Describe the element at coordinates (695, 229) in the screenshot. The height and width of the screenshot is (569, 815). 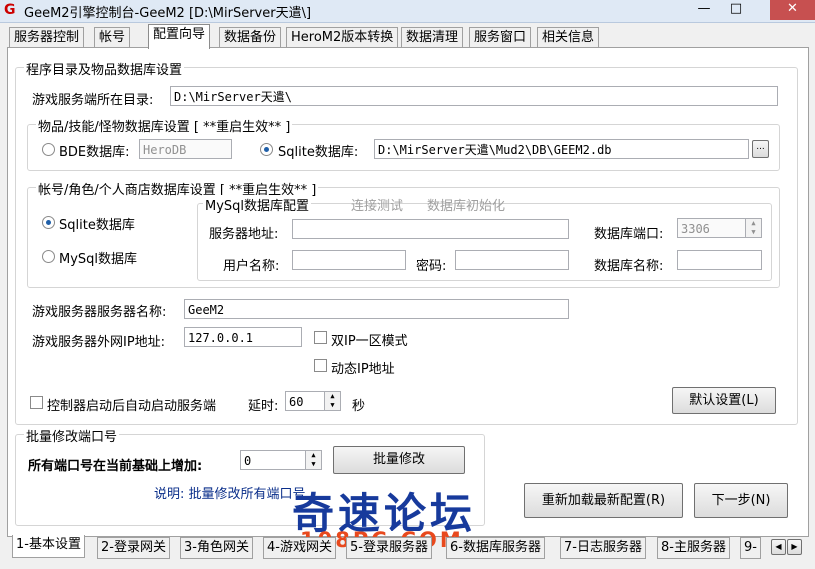
I see `port-value: 3306` at that location.